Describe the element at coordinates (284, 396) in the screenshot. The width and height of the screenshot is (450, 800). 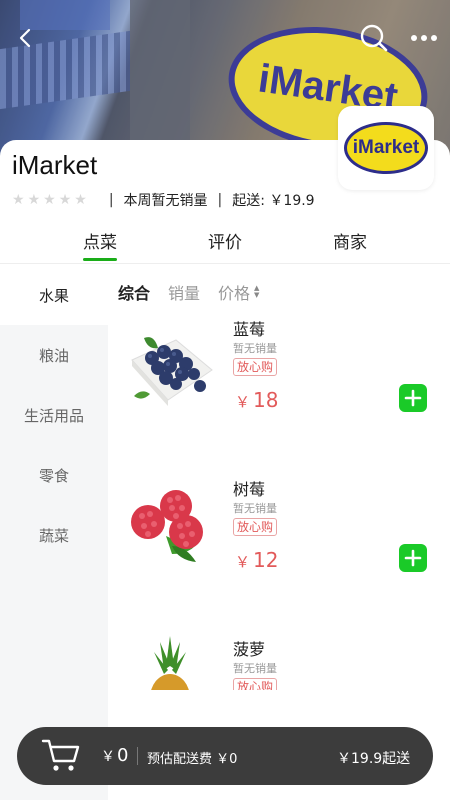
I see `product-item: 蓝莓 暂无销量 放心购 ￥ 18` at that location.